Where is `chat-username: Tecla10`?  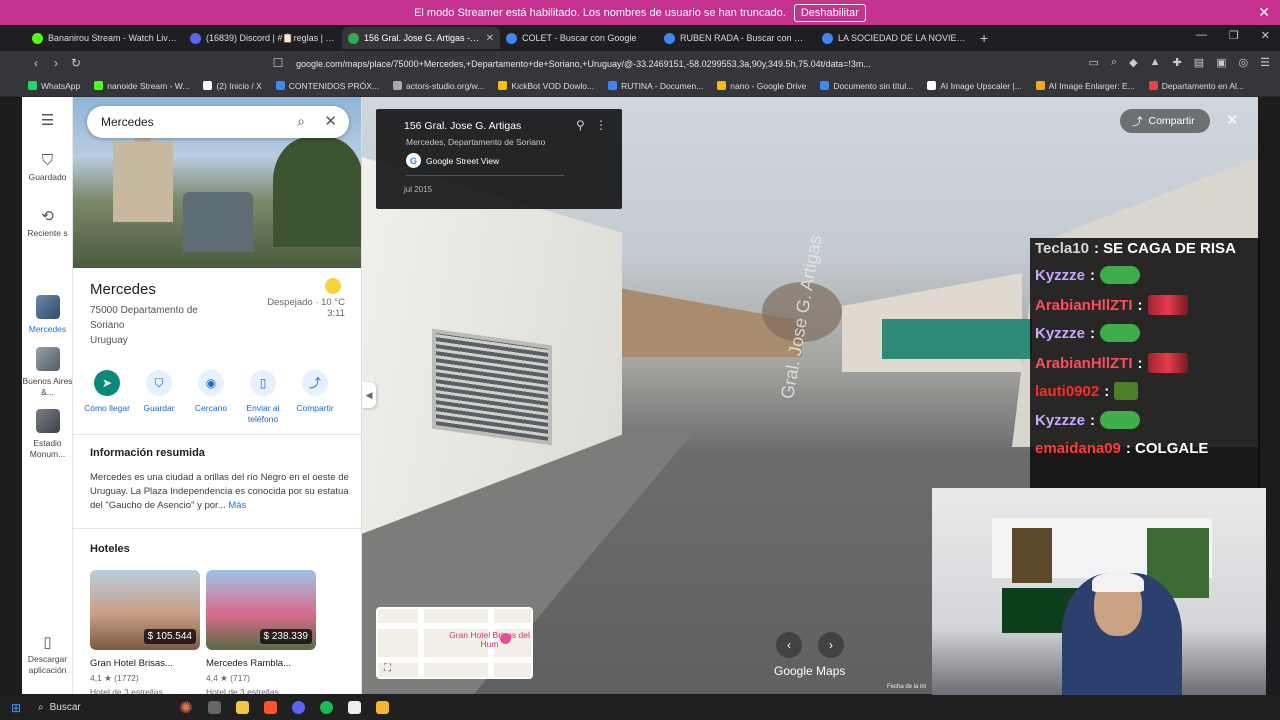 chat-username: Tecla10 is located at coordinates (1062, 248).